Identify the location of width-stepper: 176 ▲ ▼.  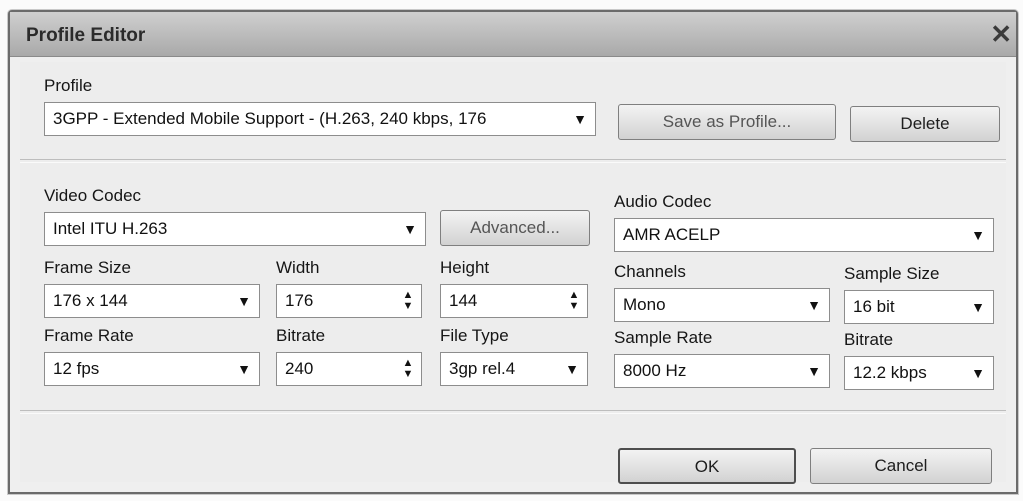
(349, 301).